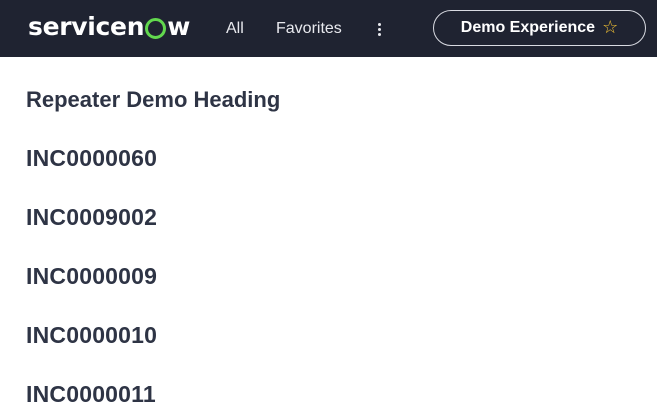 This screenshot has height=416, width=657. What do you see at coordinates (91, 217) in the screenshot?
I see `record-item: INC0009002` at bounding box center [91, 217].